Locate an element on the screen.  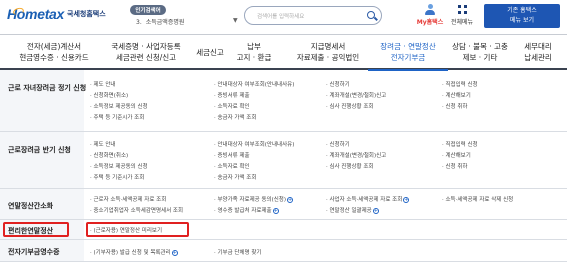
nav-label-line2: 고지 · 환급 is located at coordinates (254, 57).